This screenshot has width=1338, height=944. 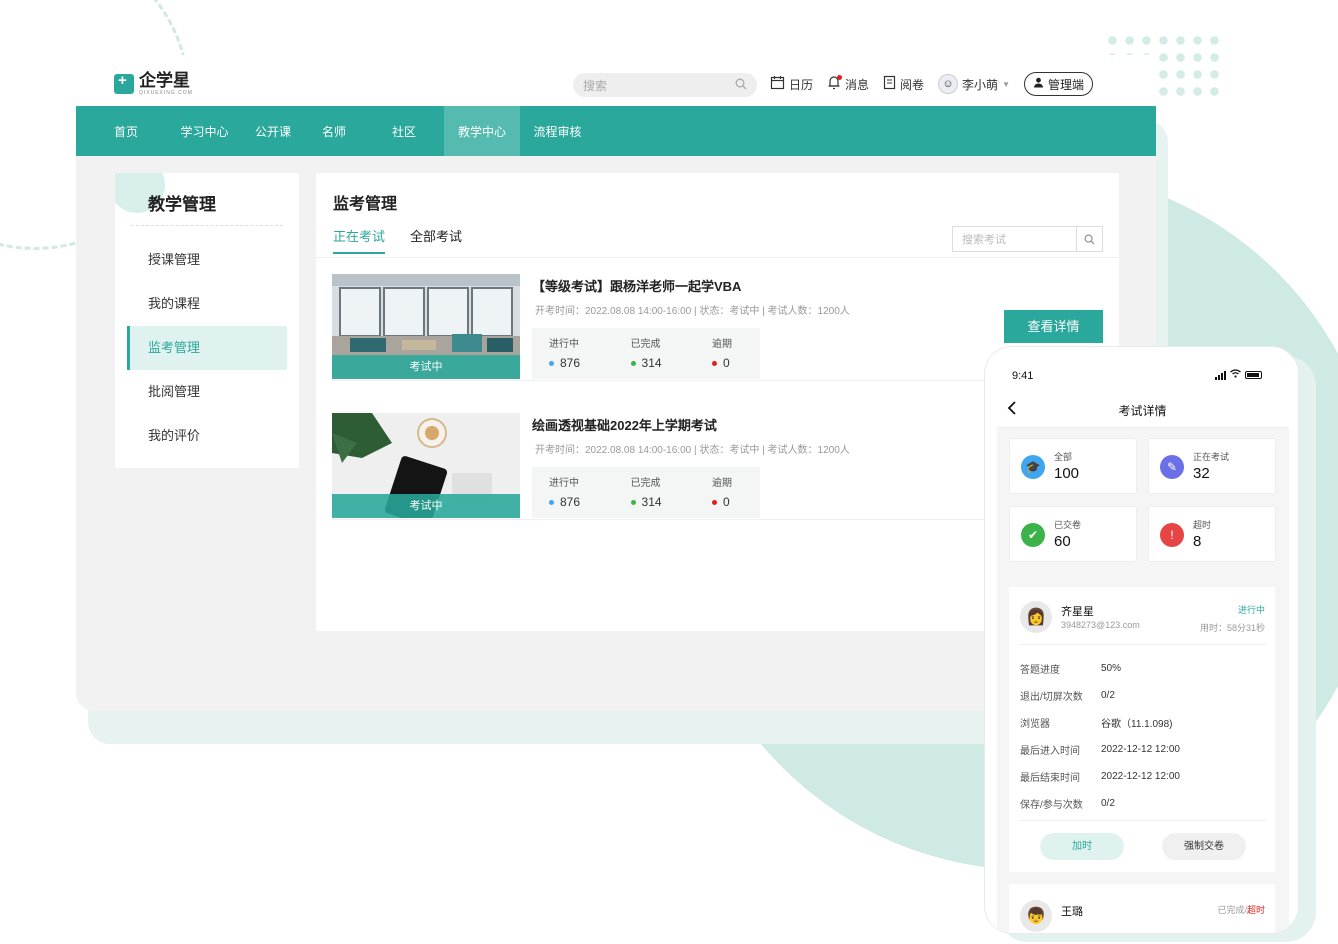 I want to click on exam-stats: 进行中 876 已完成 314 逾期 0, so click(x=646, y=353).